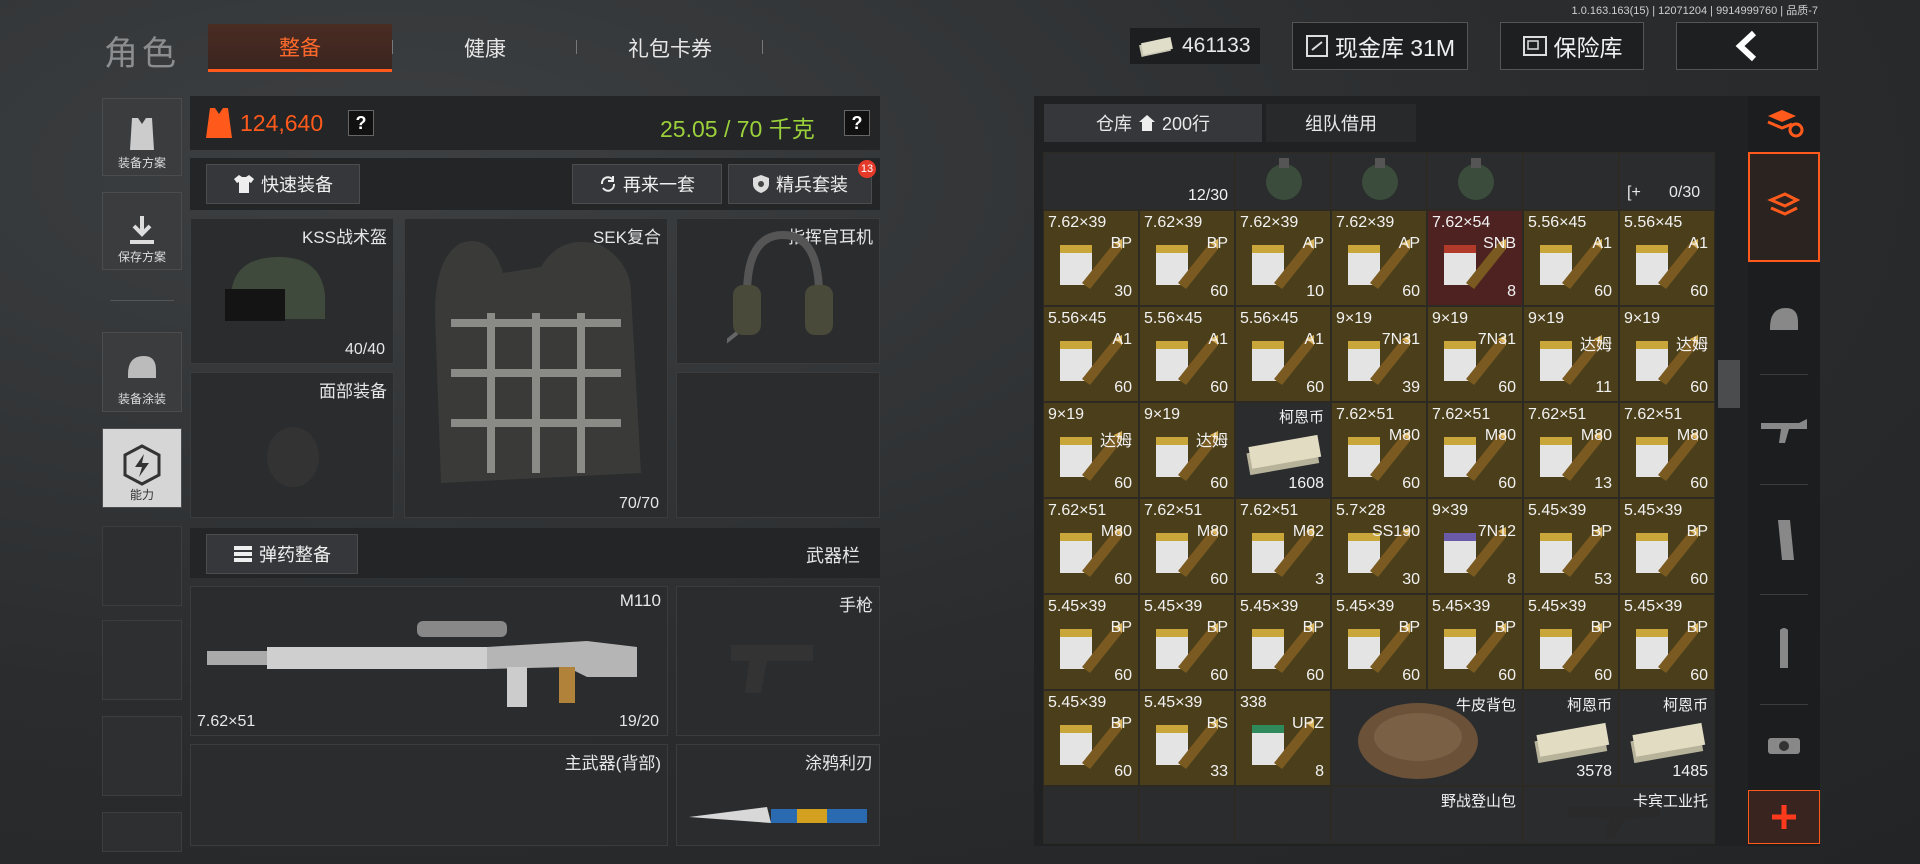  I want to click on ammo-caliber: 5.45×39, so click(1077, 606).